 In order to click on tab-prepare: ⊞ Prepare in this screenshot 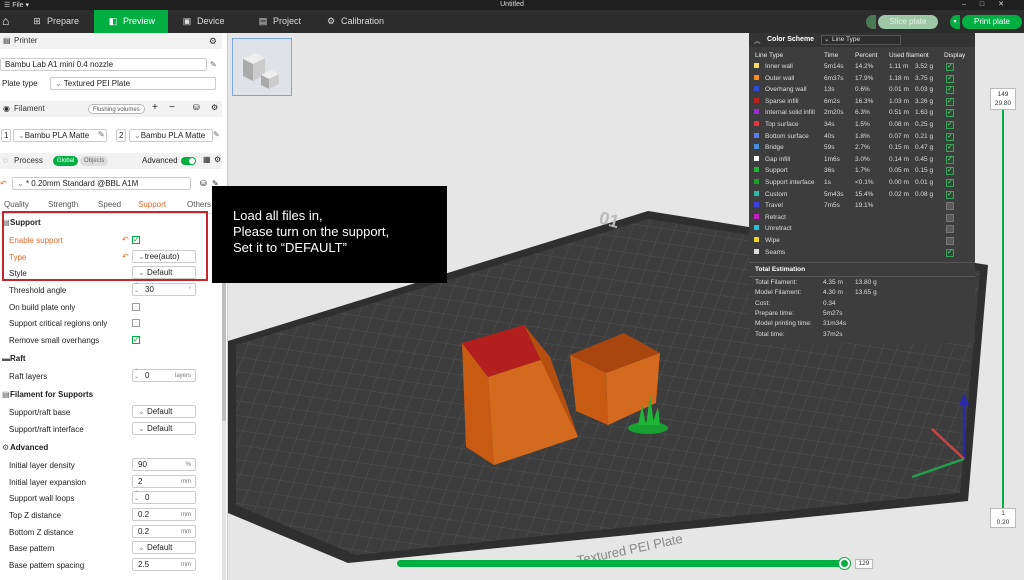, I will do `click(56, 21)`.